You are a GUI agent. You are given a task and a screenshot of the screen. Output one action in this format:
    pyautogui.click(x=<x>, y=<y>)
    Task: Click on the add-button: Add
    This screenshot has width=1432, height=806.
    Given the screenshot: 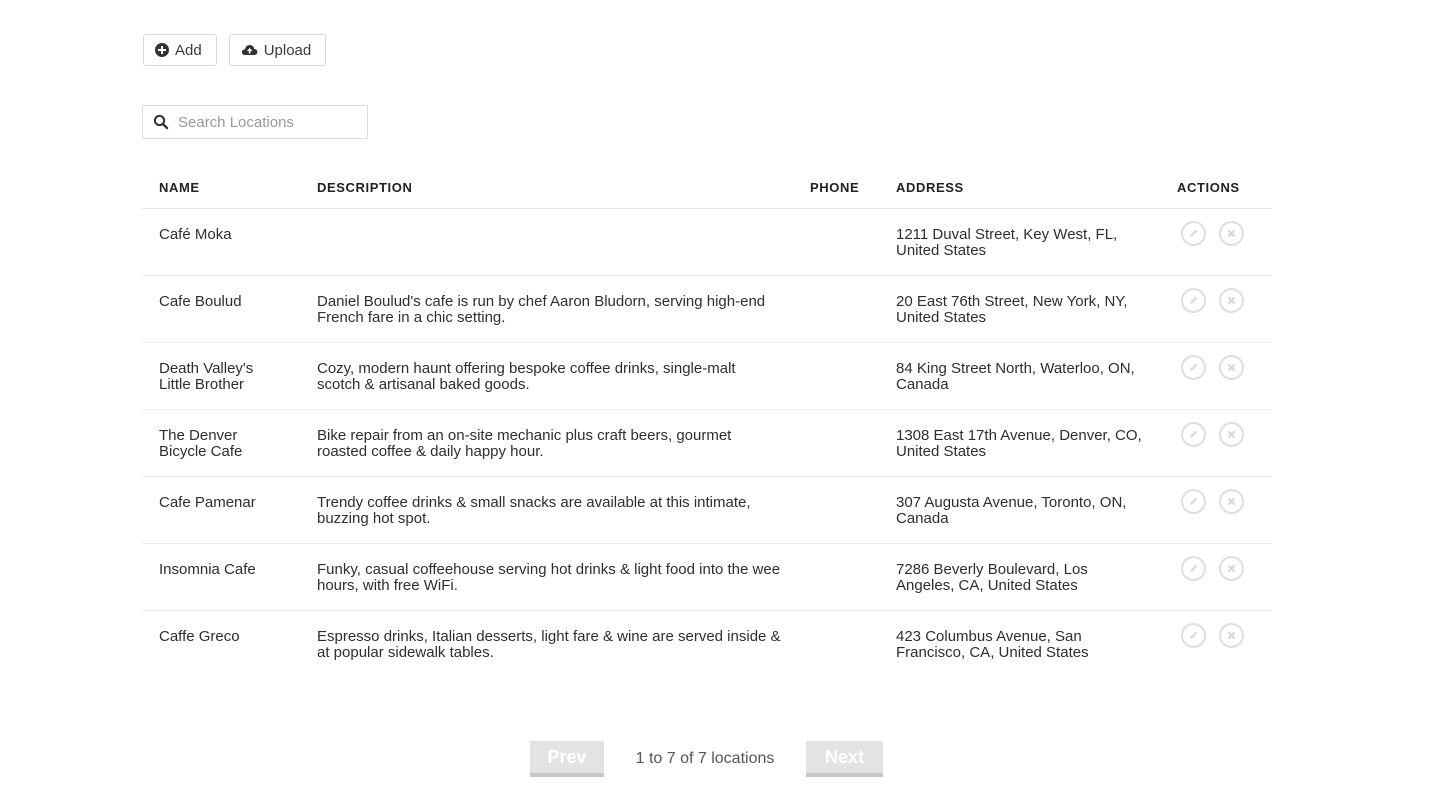 What is the action you would take?
    pyautogui.click(x=180, y=50)
    